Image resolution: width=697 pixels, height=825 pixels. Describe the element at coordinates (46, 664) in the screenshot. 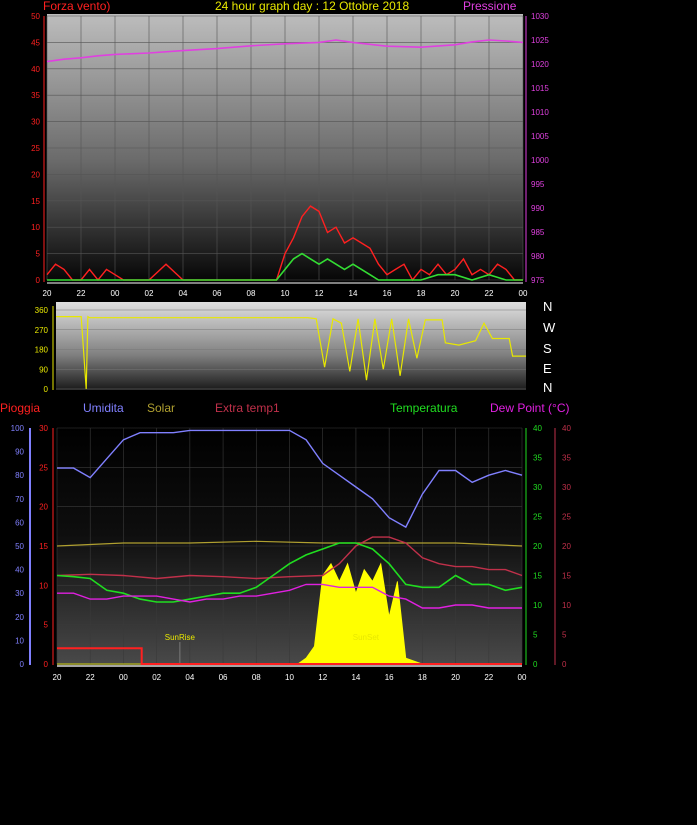

I see `rain-y-tick-label: 0` at that location.